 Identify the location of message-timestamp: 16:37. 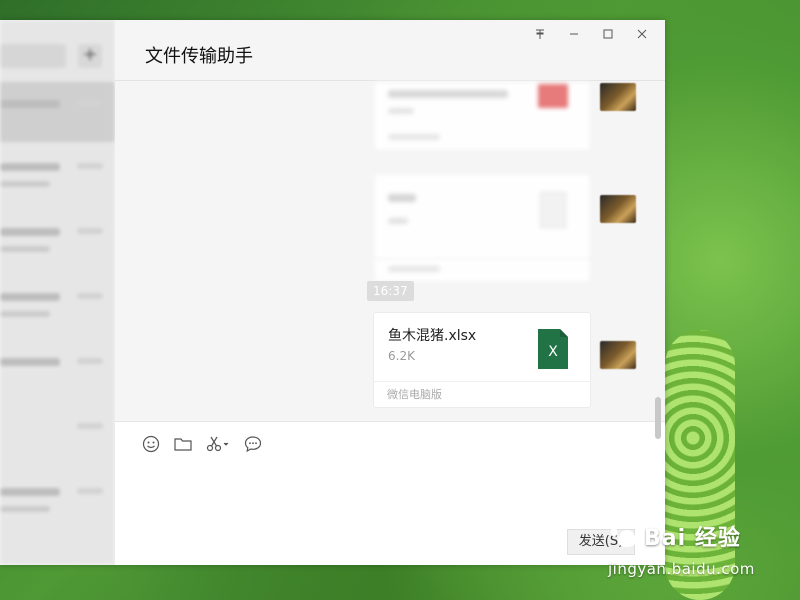
(390, 291).